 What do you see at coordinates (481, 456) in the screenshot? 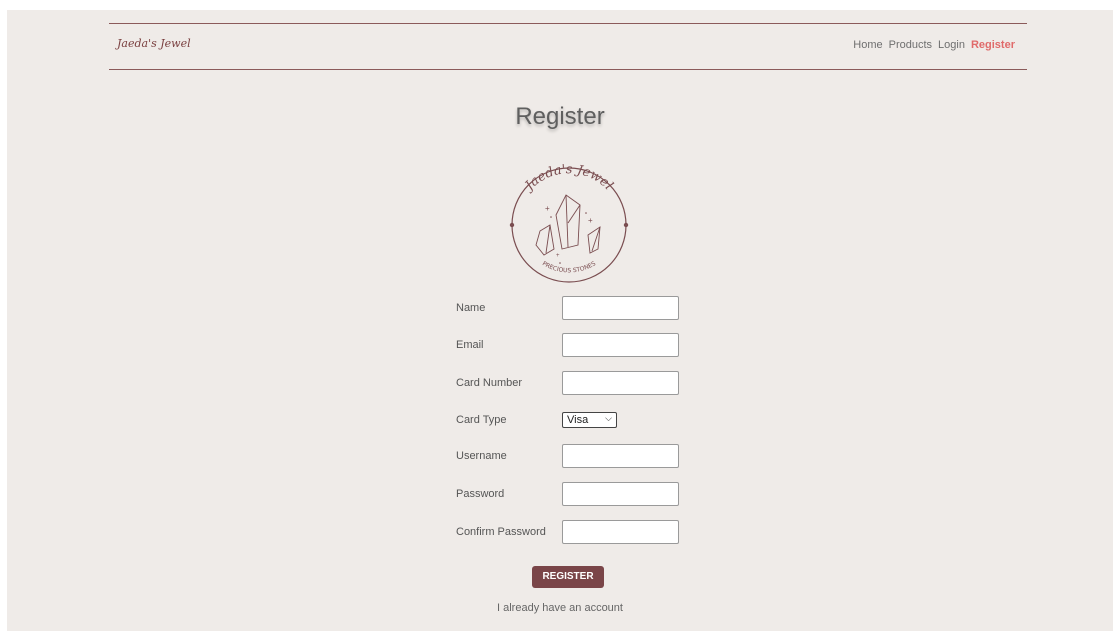
I see `username-label: Username` at bounding box center [481, 456].